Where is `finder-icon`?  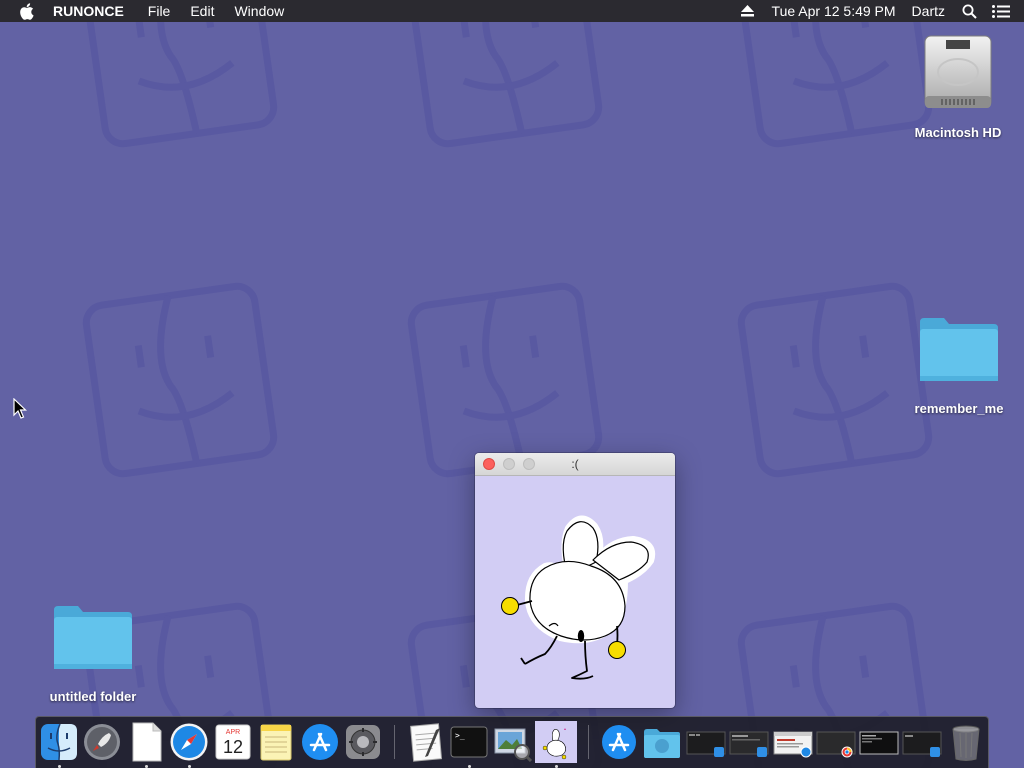 finder-icon is located at coordinates (59, 745).